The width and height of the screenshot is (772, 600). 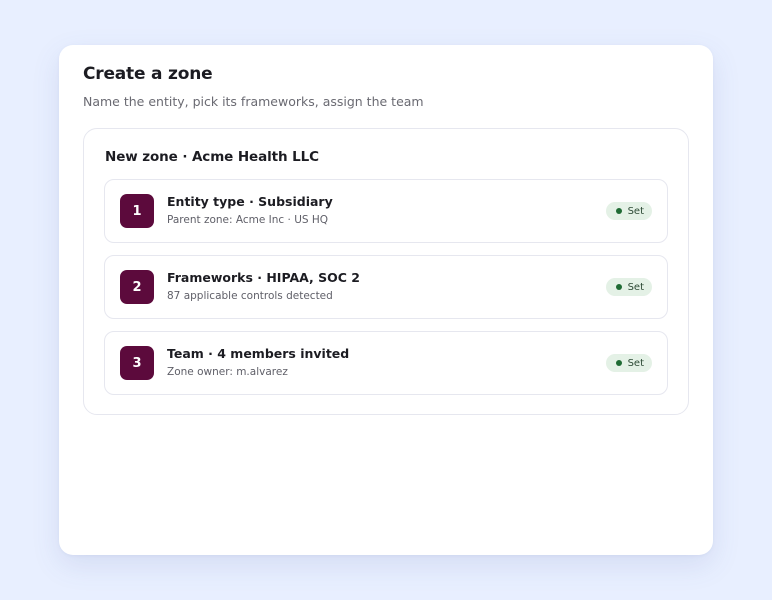 What do you see at coordinates (258, 353) in the screenshot?
I see `step-title: Team · 4 members invited` at bounding box center [258, 353].